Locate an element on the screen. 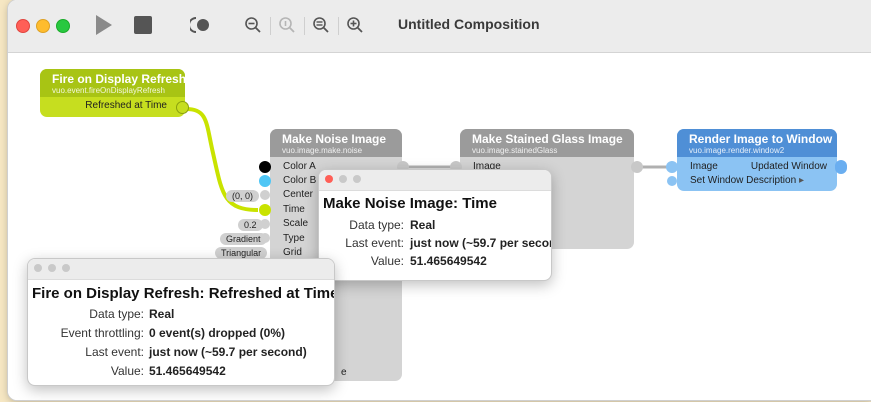  input-port-label-color-b: Color B is located at coordinates (300, 180).